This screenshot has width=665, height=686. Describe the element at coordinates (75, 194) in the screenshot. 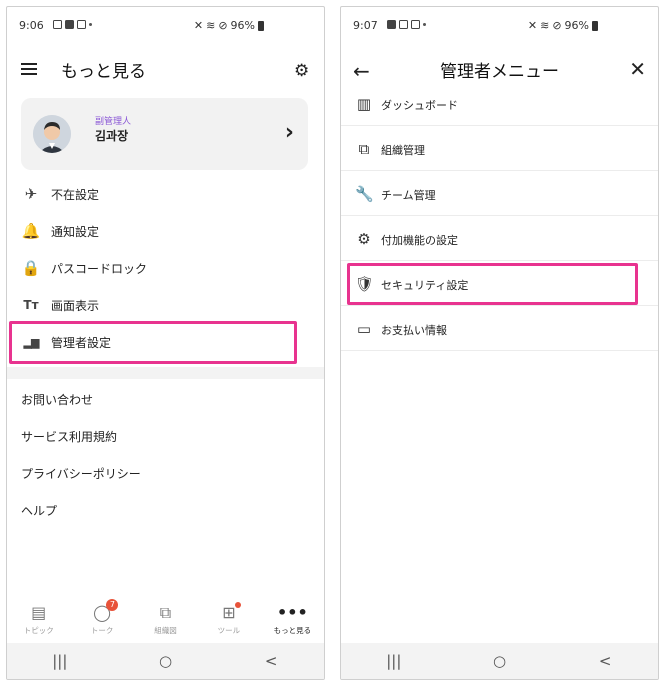

I see `menu-item-label: 不在設定` at that location.